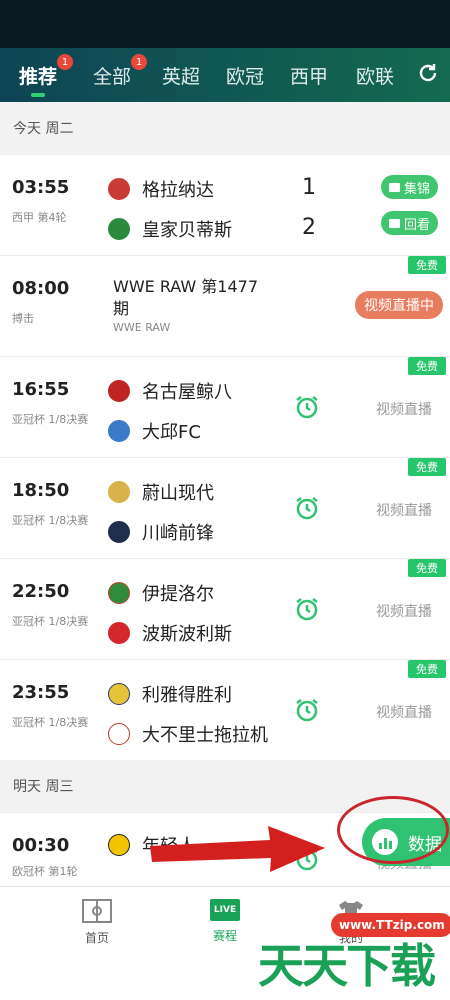 This screenshot has width=450, height=1000. I want to click on team-name: 波斯波利斯, so click(187, 634).